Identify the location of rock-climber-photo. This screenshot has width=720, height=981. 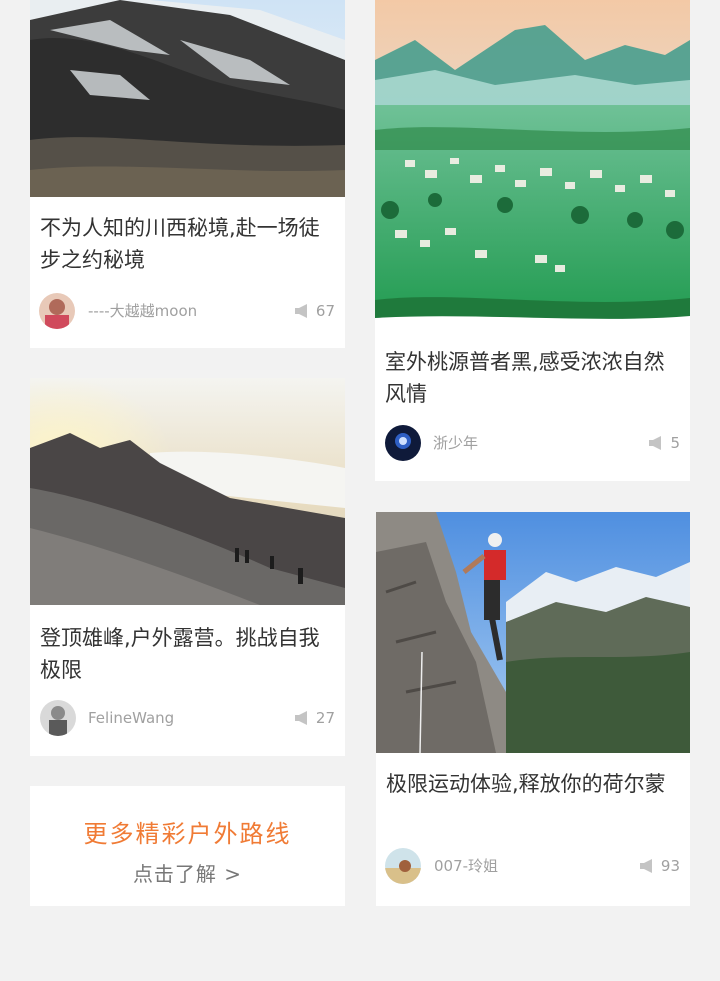
(533, 632).